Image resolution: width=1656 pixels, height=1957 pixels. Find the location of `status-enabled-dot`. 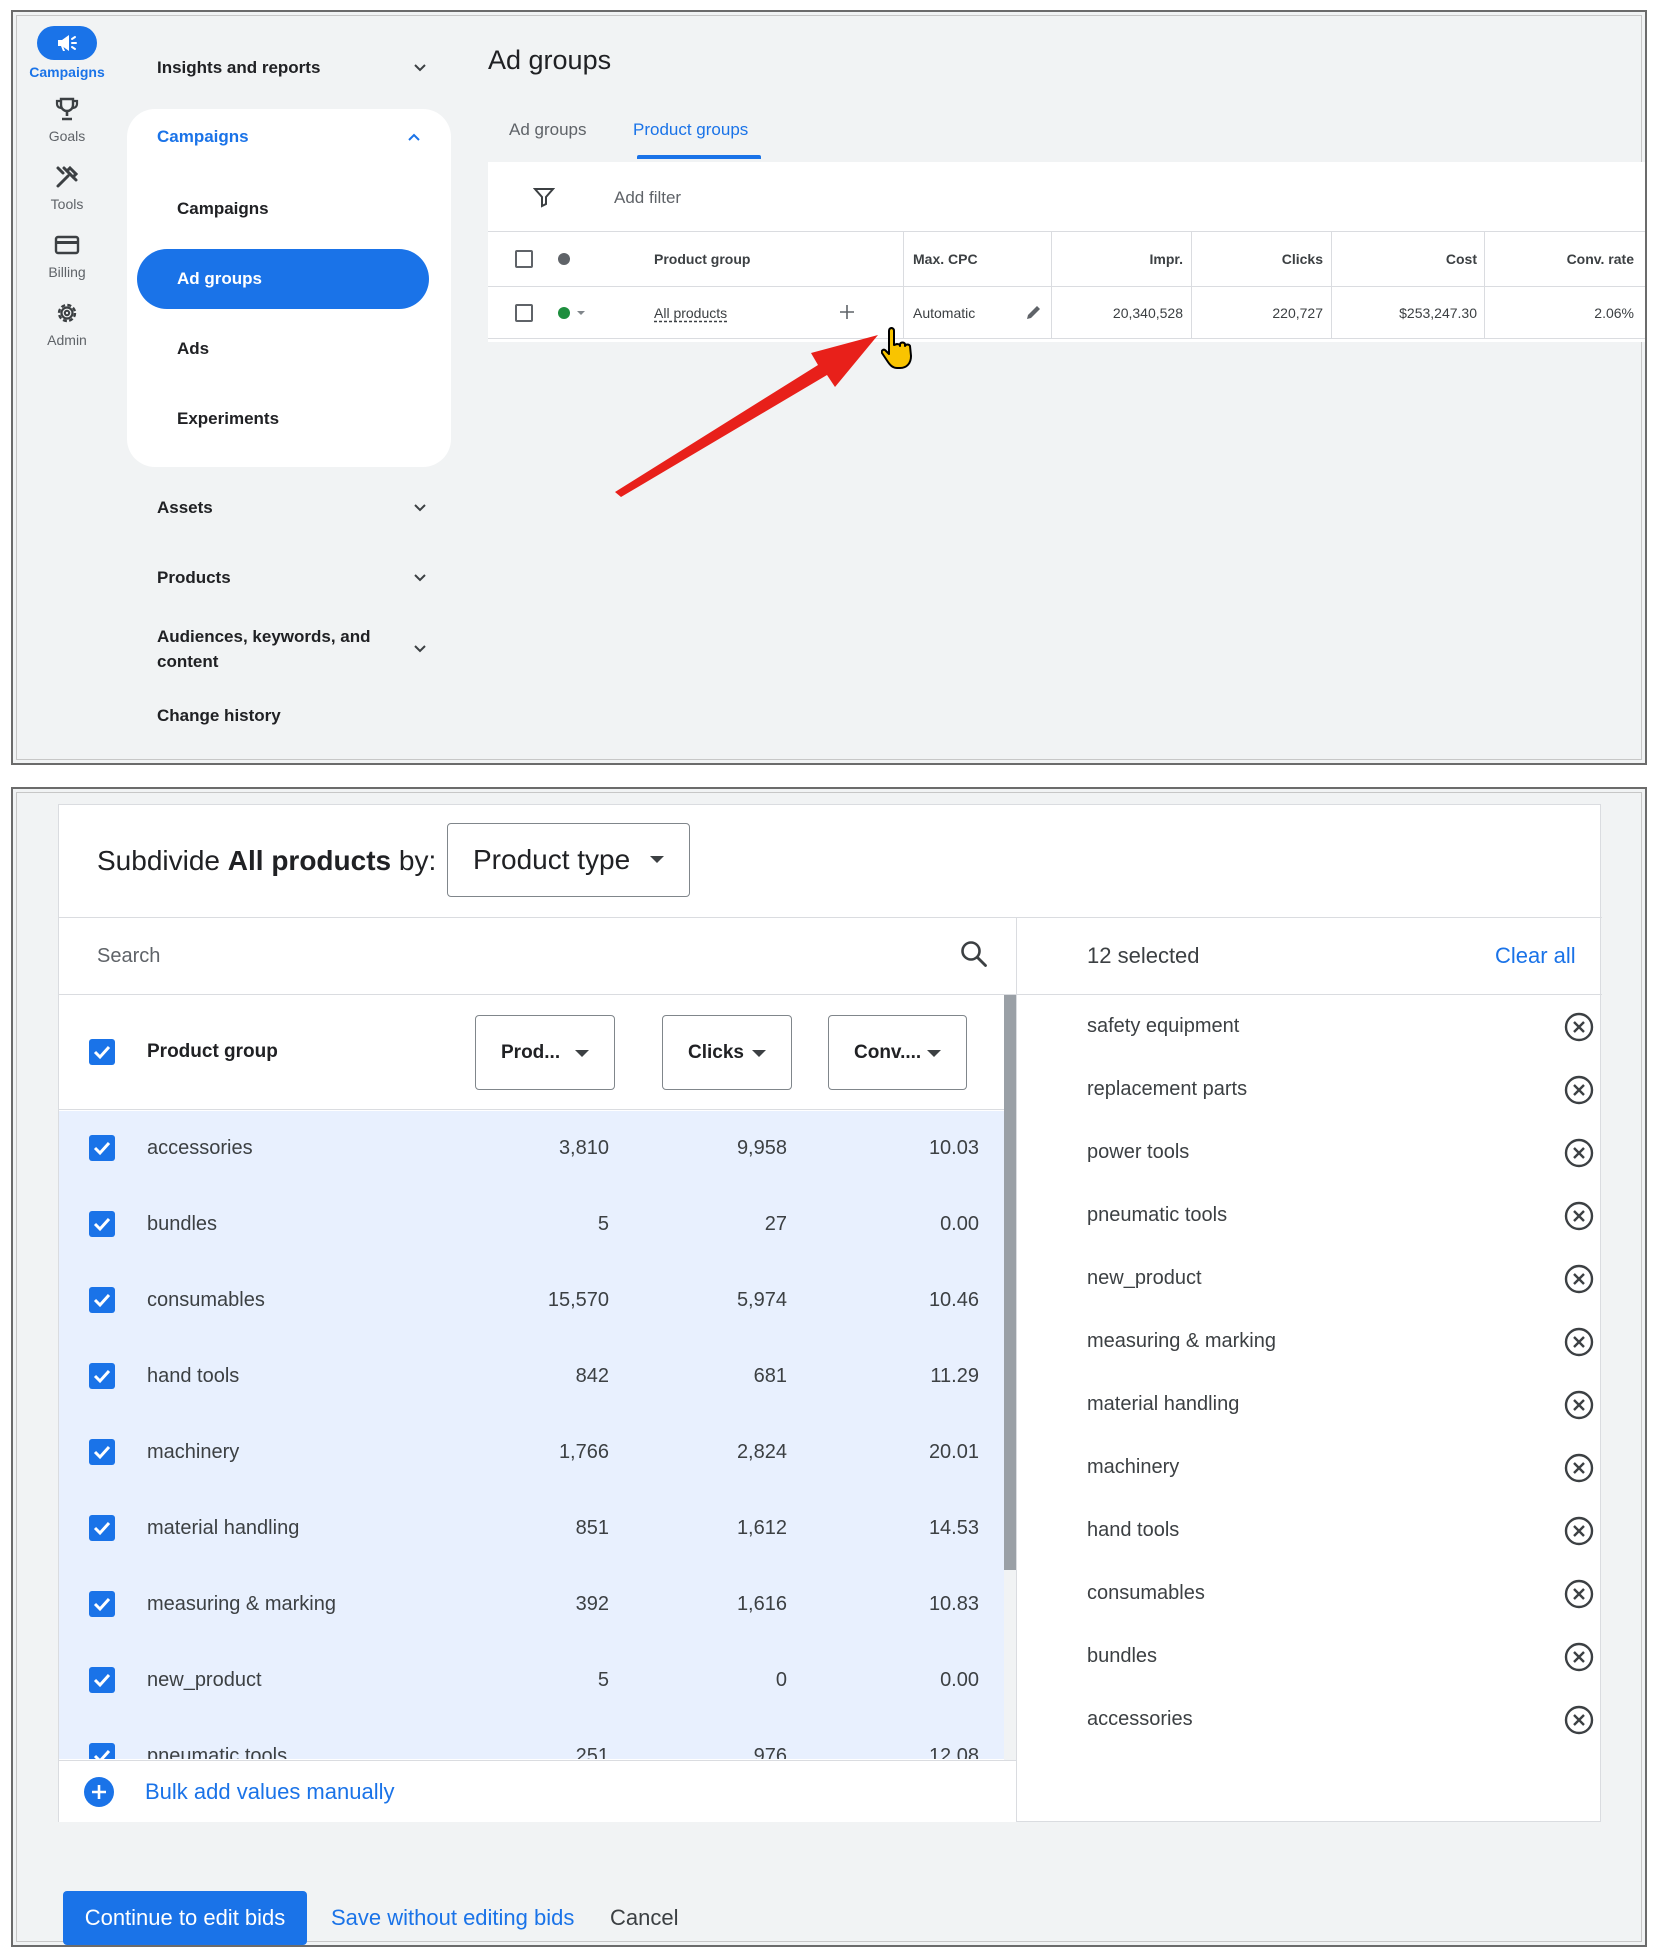

status-enabled-dot is located at coordinates (564, 312).